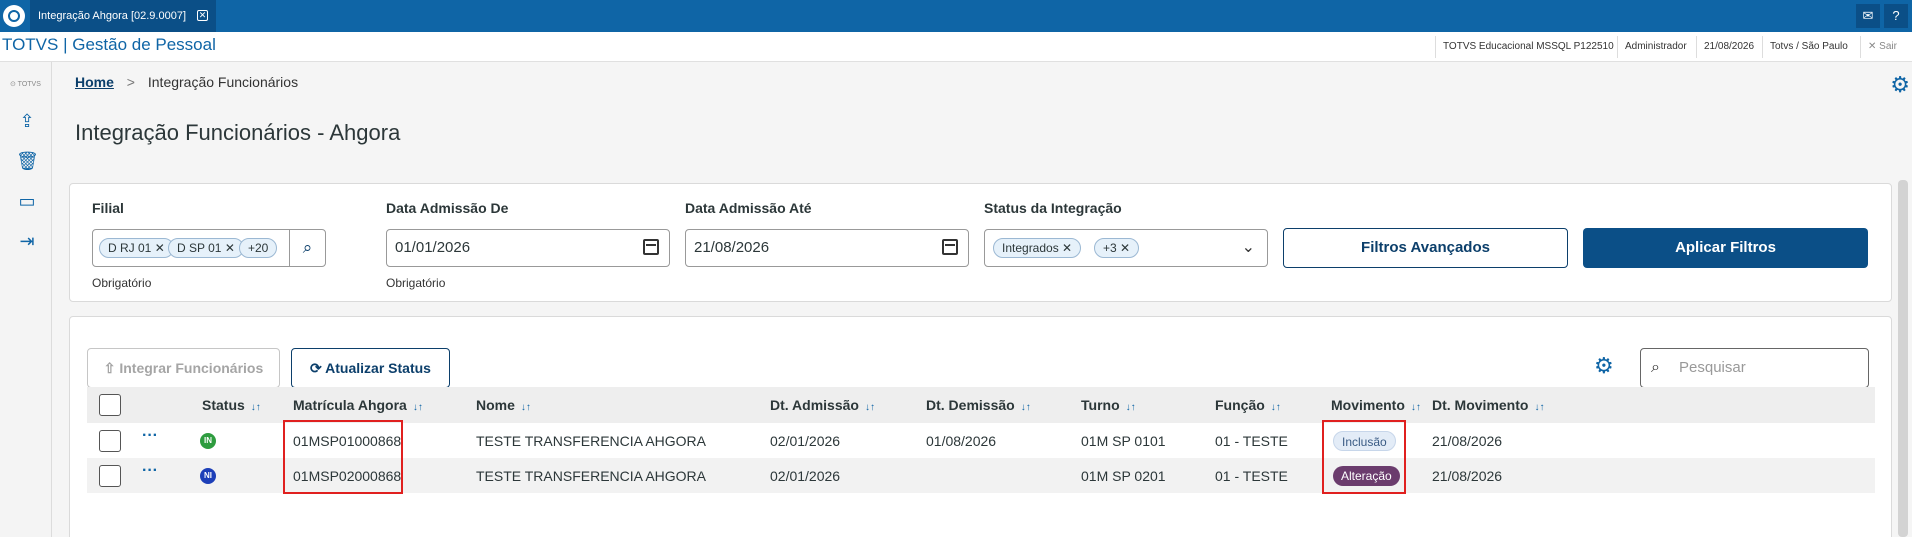 Image resolution: width=1912 pixels, height=537 pixels. Describe the element at coordinates (1888, 46) in the screenshot. I see `exit-label: Sair` at that location.